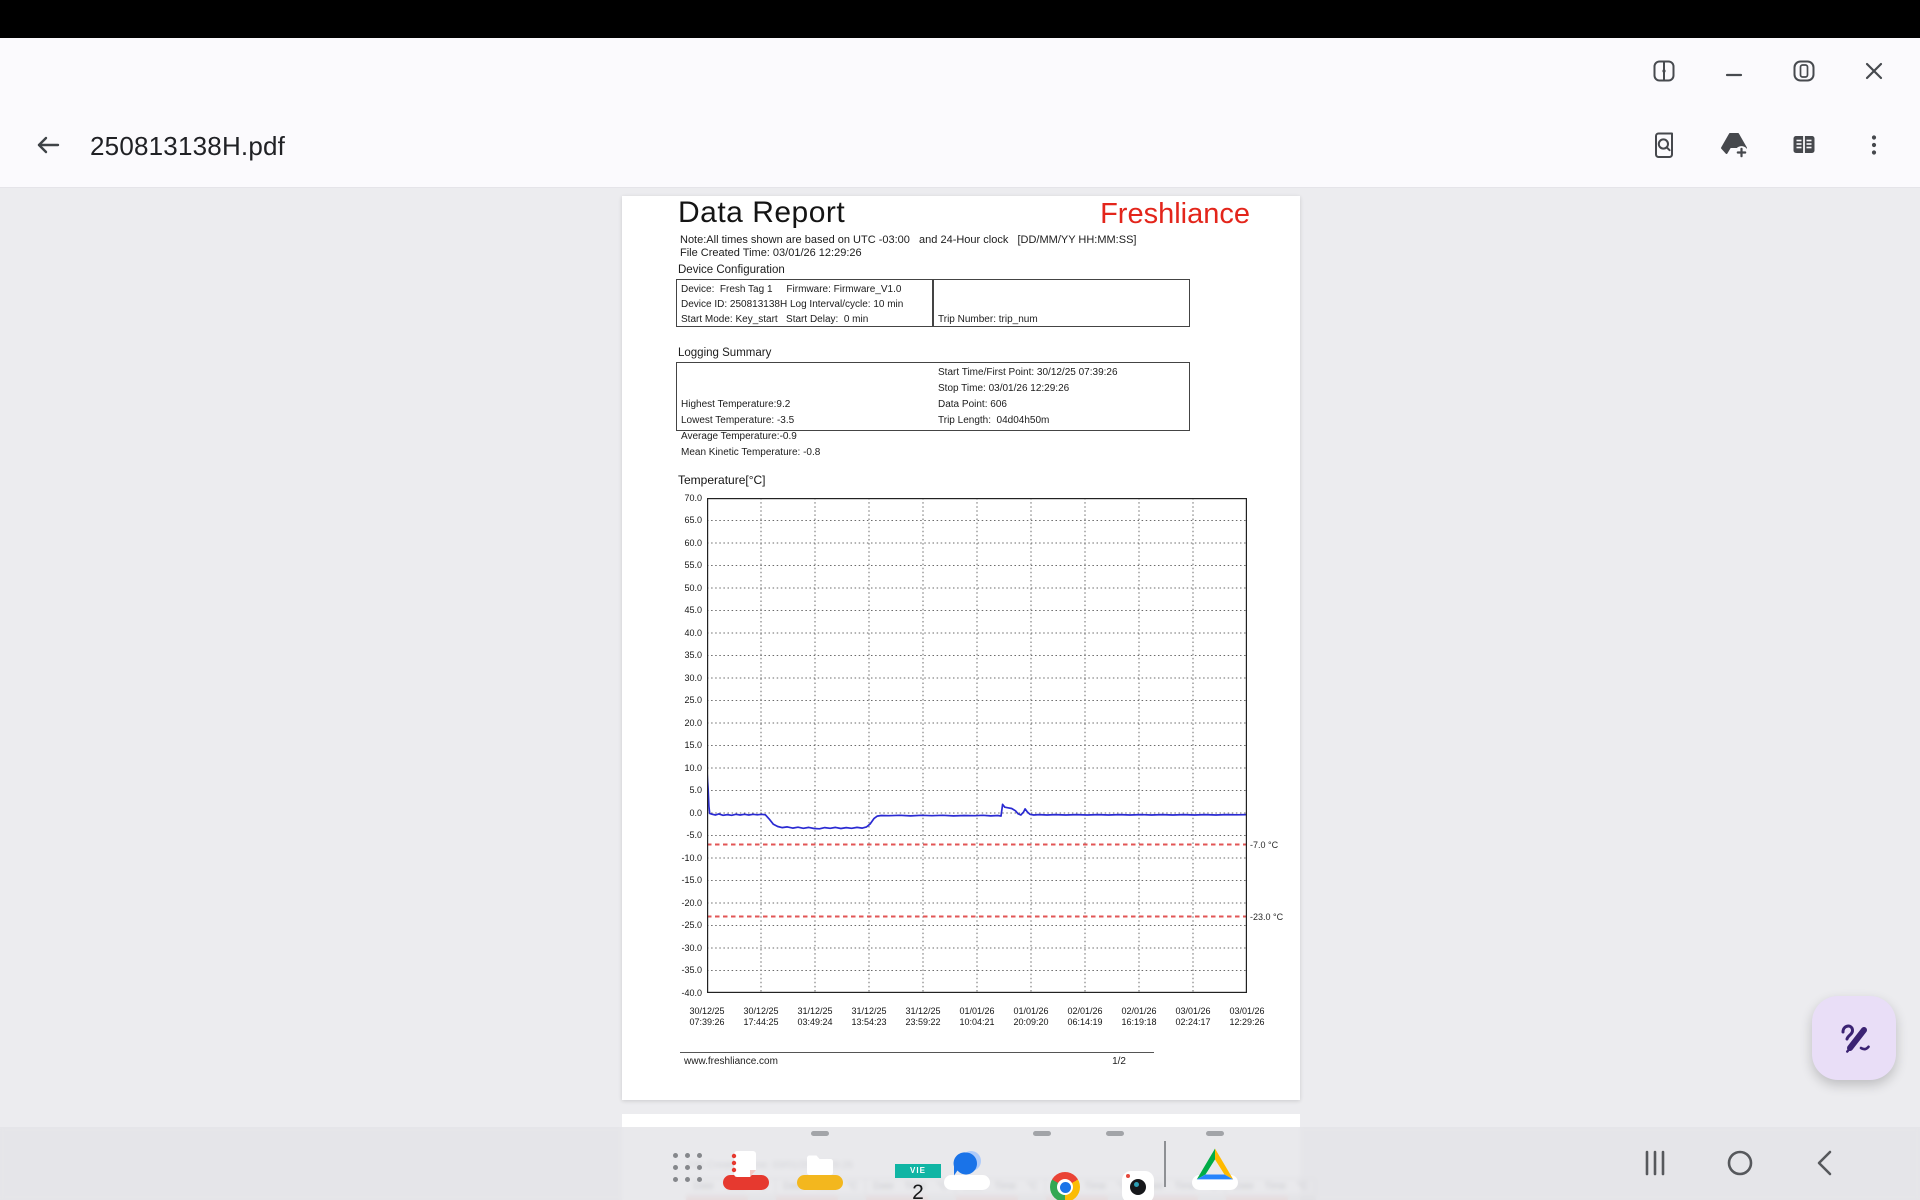  I want to click on split-view-icon, so click(1664, 72).